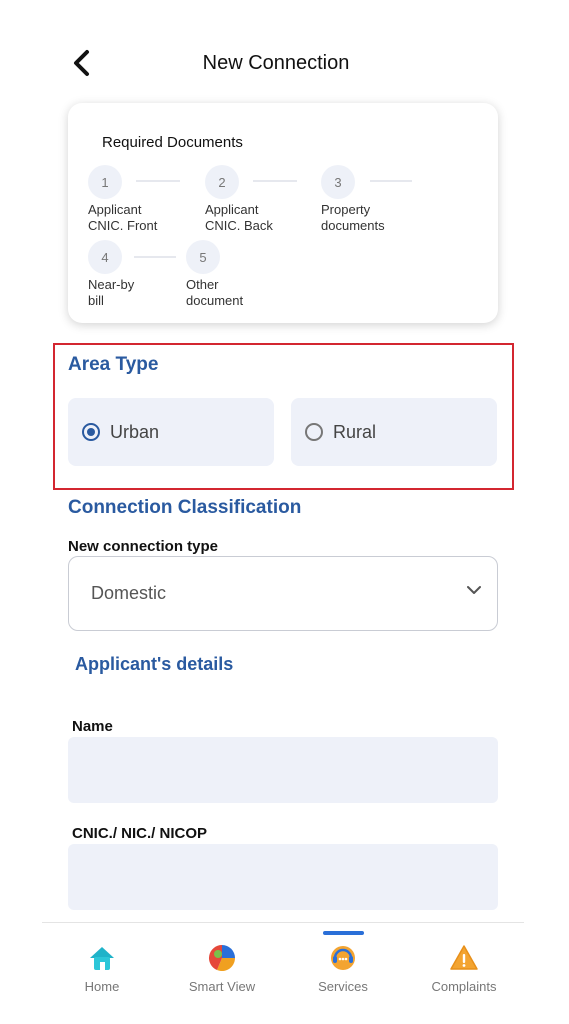 This screenshot has width=569, height=1024. What do you see at coordinates (143, 546) in the screenshot?
I see `connection-type-label: New connection type` at bounding box center [143, 546].